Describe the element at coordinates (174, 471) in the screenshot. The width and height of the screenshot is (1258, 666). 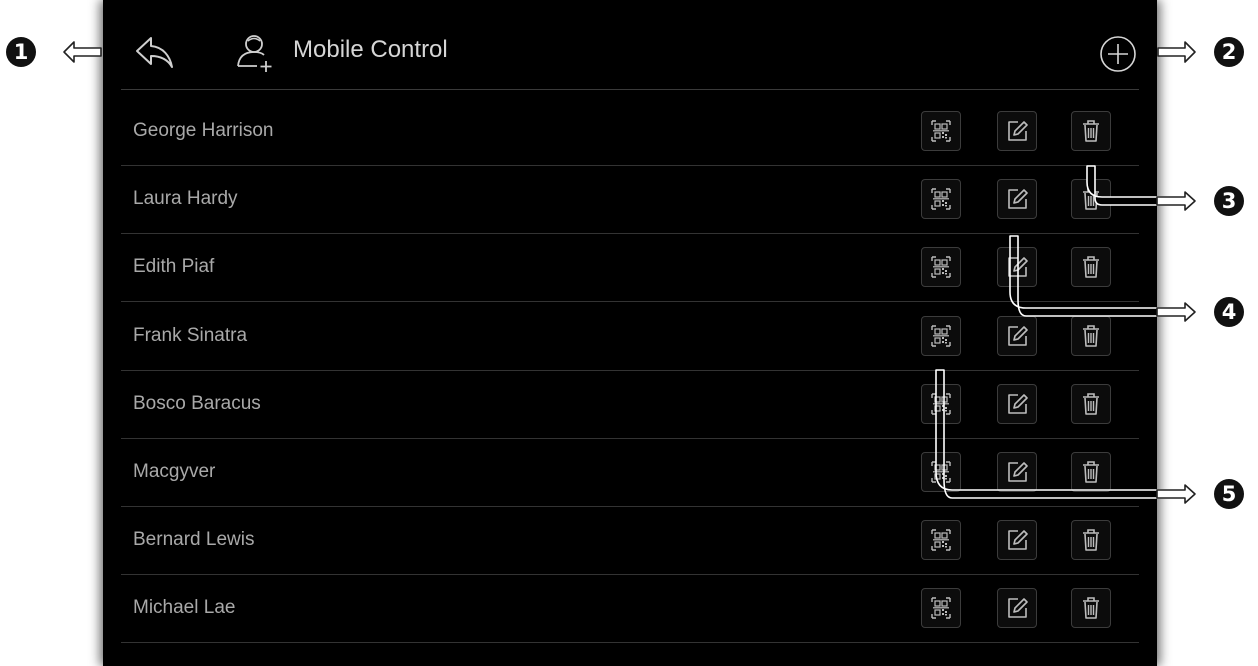
I see `user-name: Macgyver` at that location.